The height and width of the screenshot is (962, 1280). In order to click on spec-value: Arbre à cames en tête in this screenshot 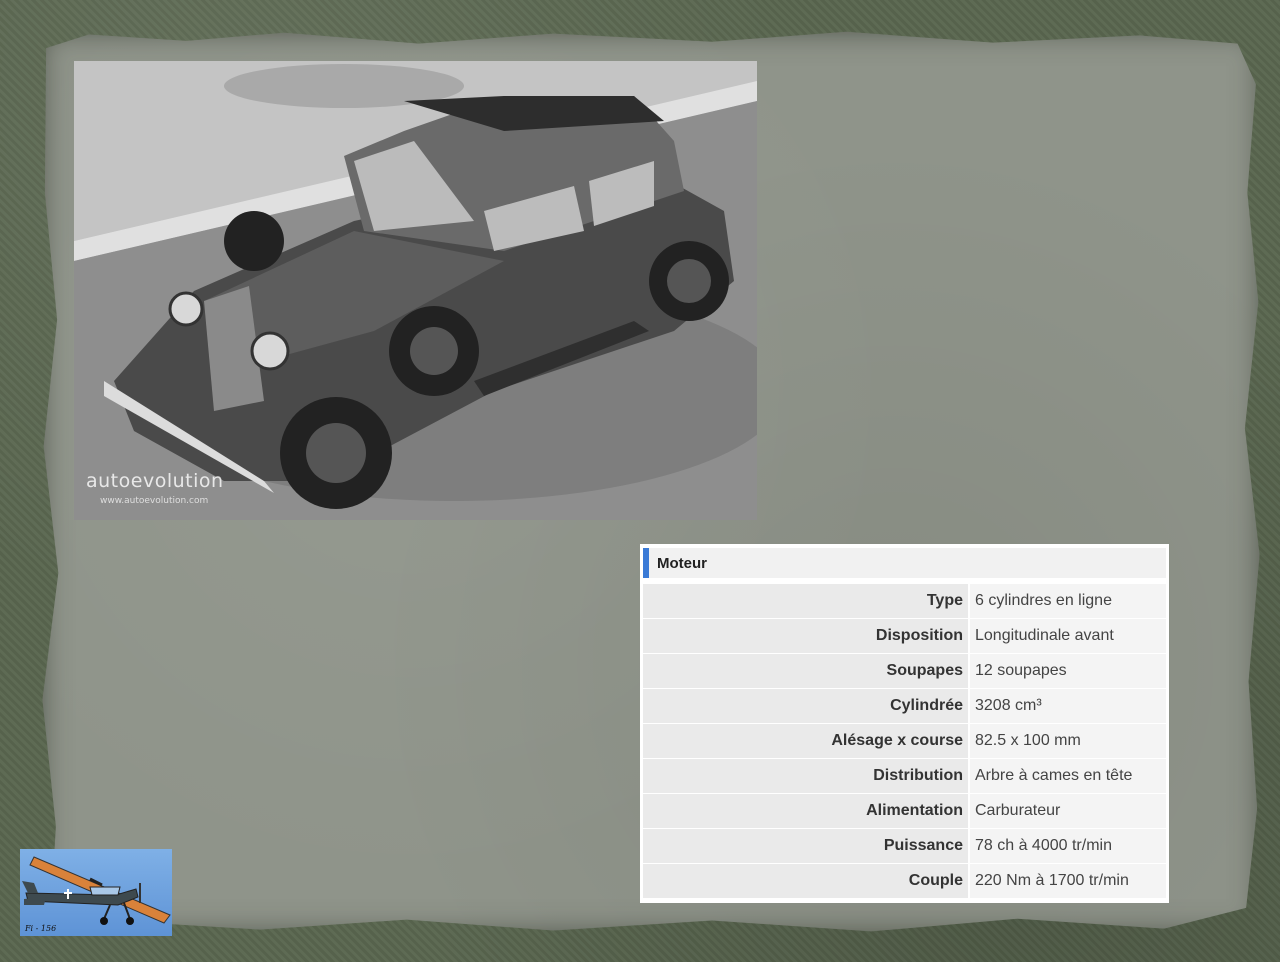, I will do `click(1068, 776)`.